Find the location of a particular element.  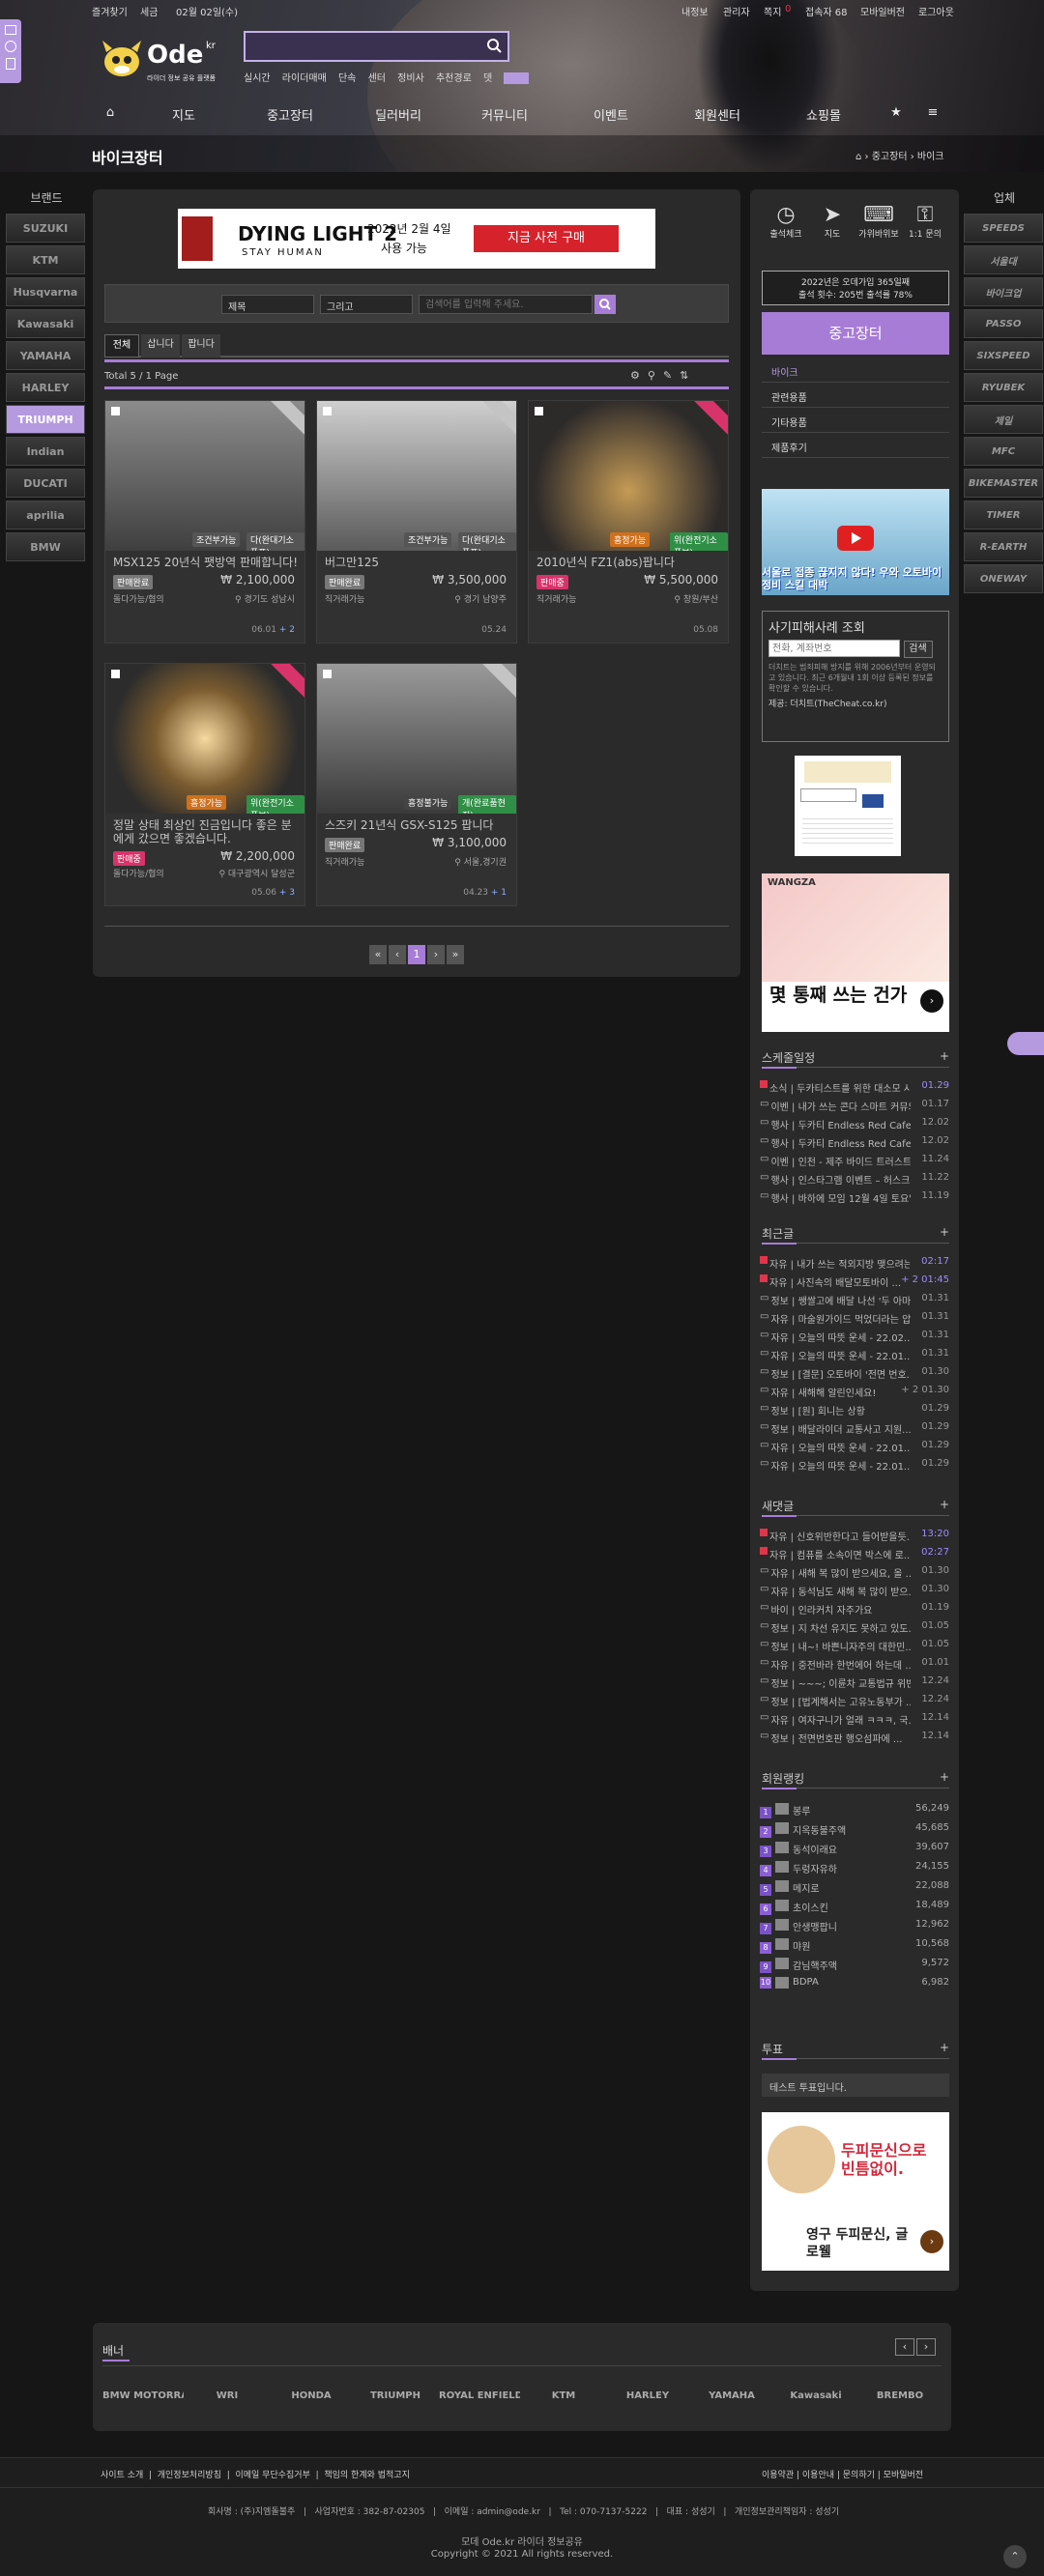

list-item: ▭이벤 | 내가 쓰는 콘다 스마트 커뮤의 ...01.17 is located at coordinates (855, 1106).